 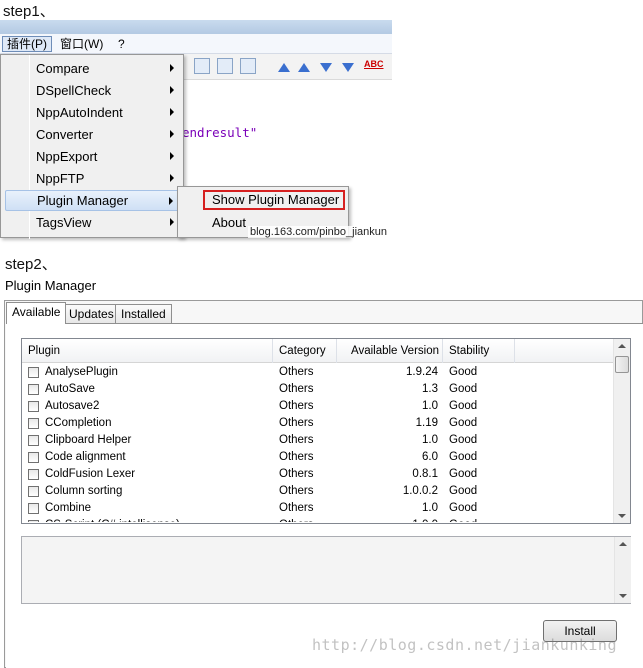 I want to click on window-titlebar, so click(x=196, y=27).